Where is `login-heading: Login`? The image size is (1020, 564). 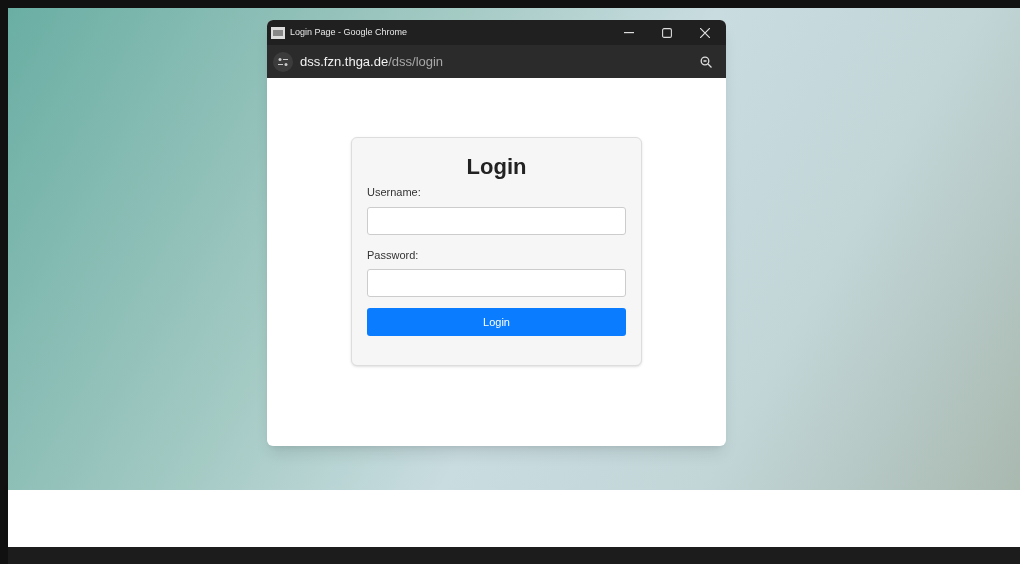
login-heading: Login is located at coordinates (496, 167).